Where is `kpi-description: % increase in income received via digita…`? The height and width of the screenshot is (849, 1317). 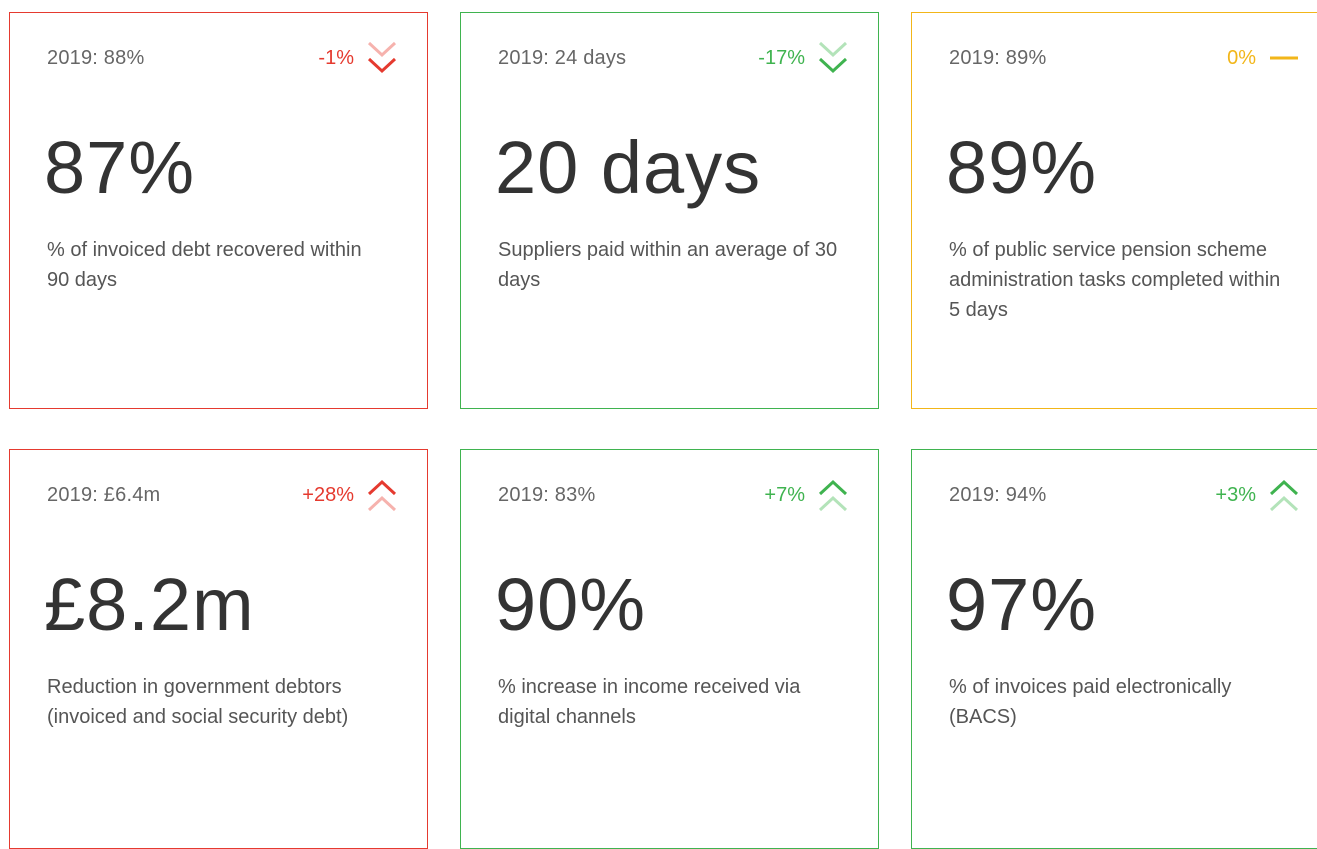 kpi-description: % increase in income received via digita… is located at coordinates (649, 702).